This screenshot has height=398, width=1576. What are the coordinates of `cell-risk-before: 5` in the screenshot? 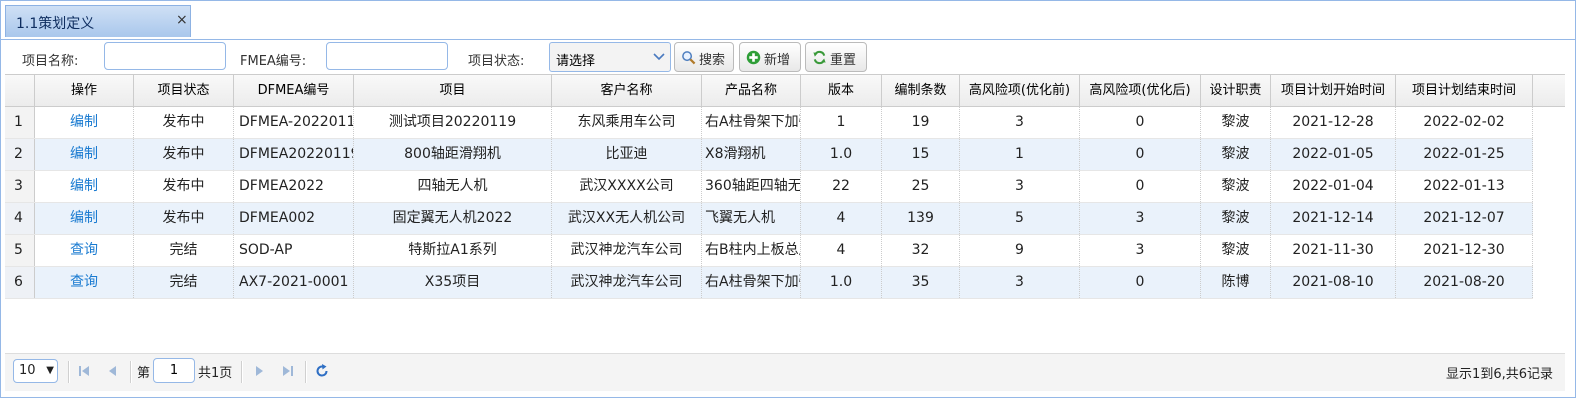 It's located at (1020, 218).